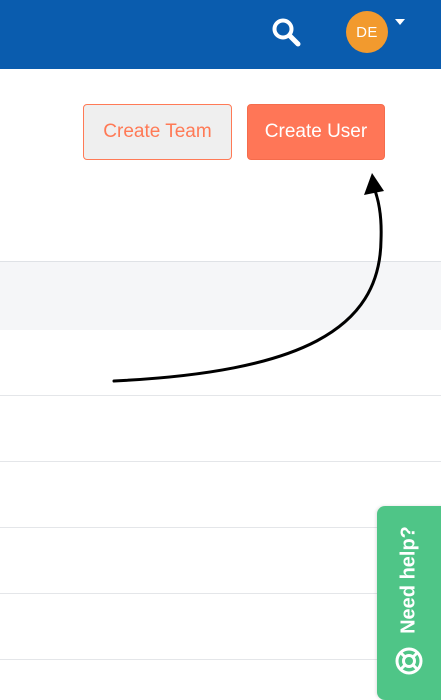 This screenshot has height=700, width=441. I want to click on search-button, so click(286, 32).